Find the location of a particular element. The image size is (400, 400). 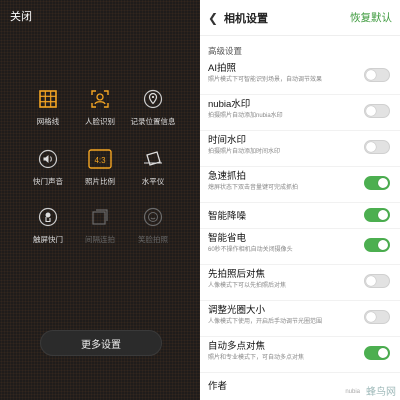

burst-label: 间隔连拍 is located at coordinates (100, 239).